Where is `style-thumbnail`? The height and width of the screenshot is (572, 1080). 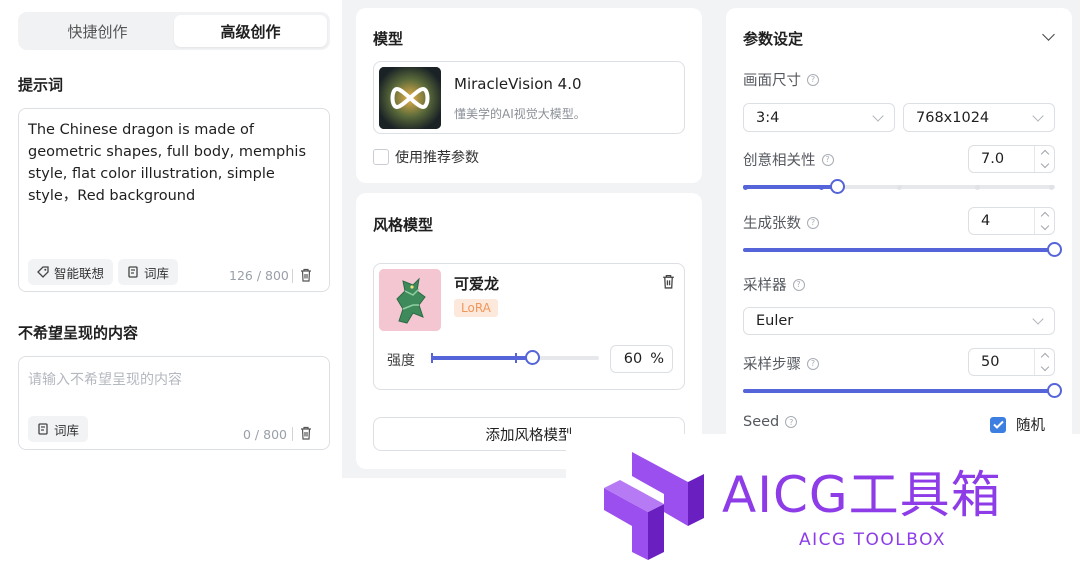 style-thumbnail is located at coordinates (410, 300).